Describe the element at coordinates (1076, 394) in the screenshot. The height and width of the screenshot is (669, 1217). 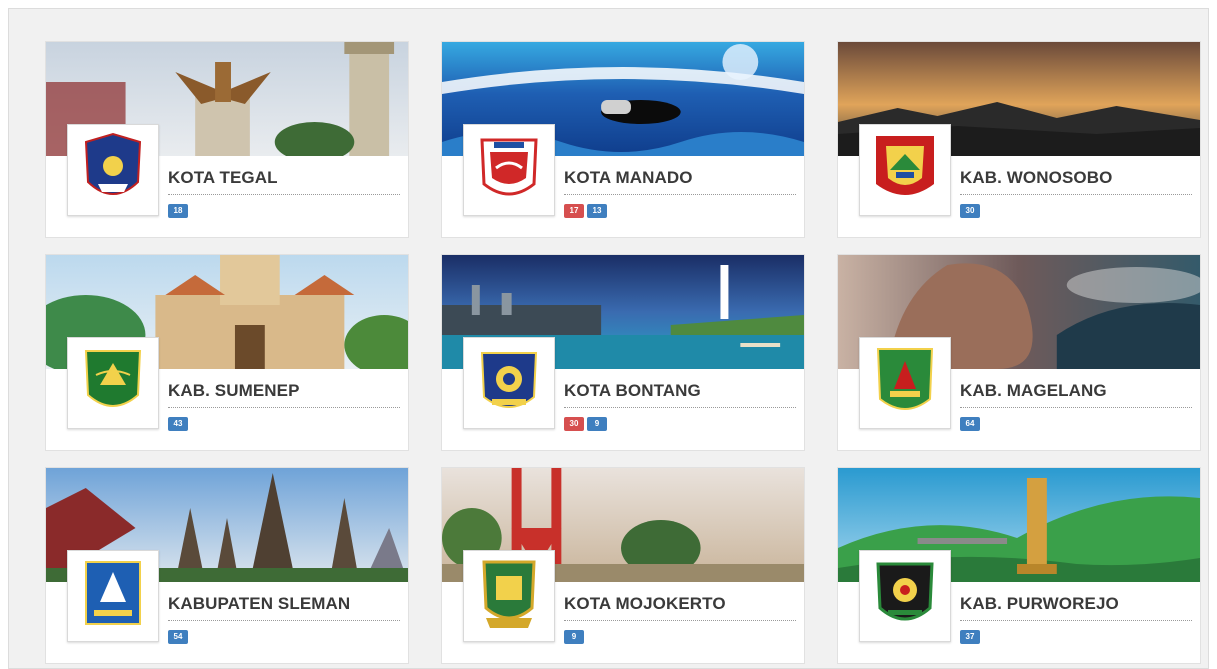
I see `region-name: KAB. MAGELANG` at that location.